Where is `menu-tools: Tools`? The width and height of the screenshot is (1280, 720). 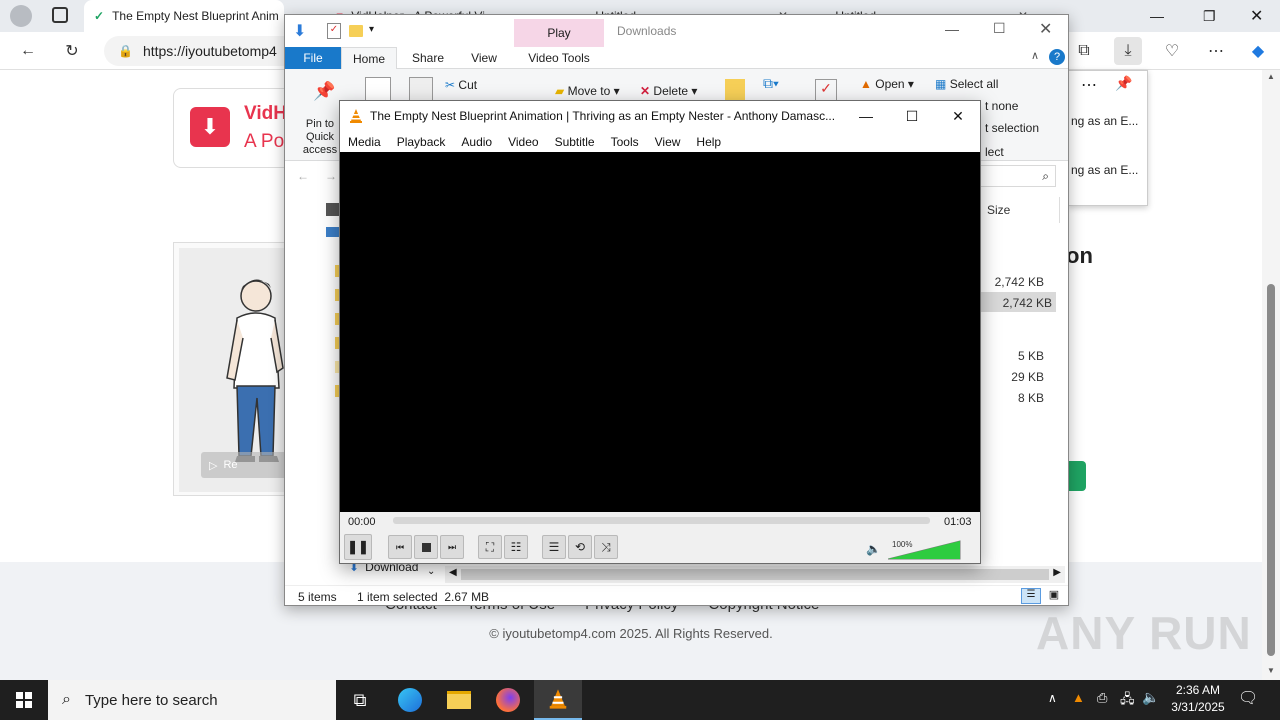
menu-tools: Tools is located at coordinates (625, 141).